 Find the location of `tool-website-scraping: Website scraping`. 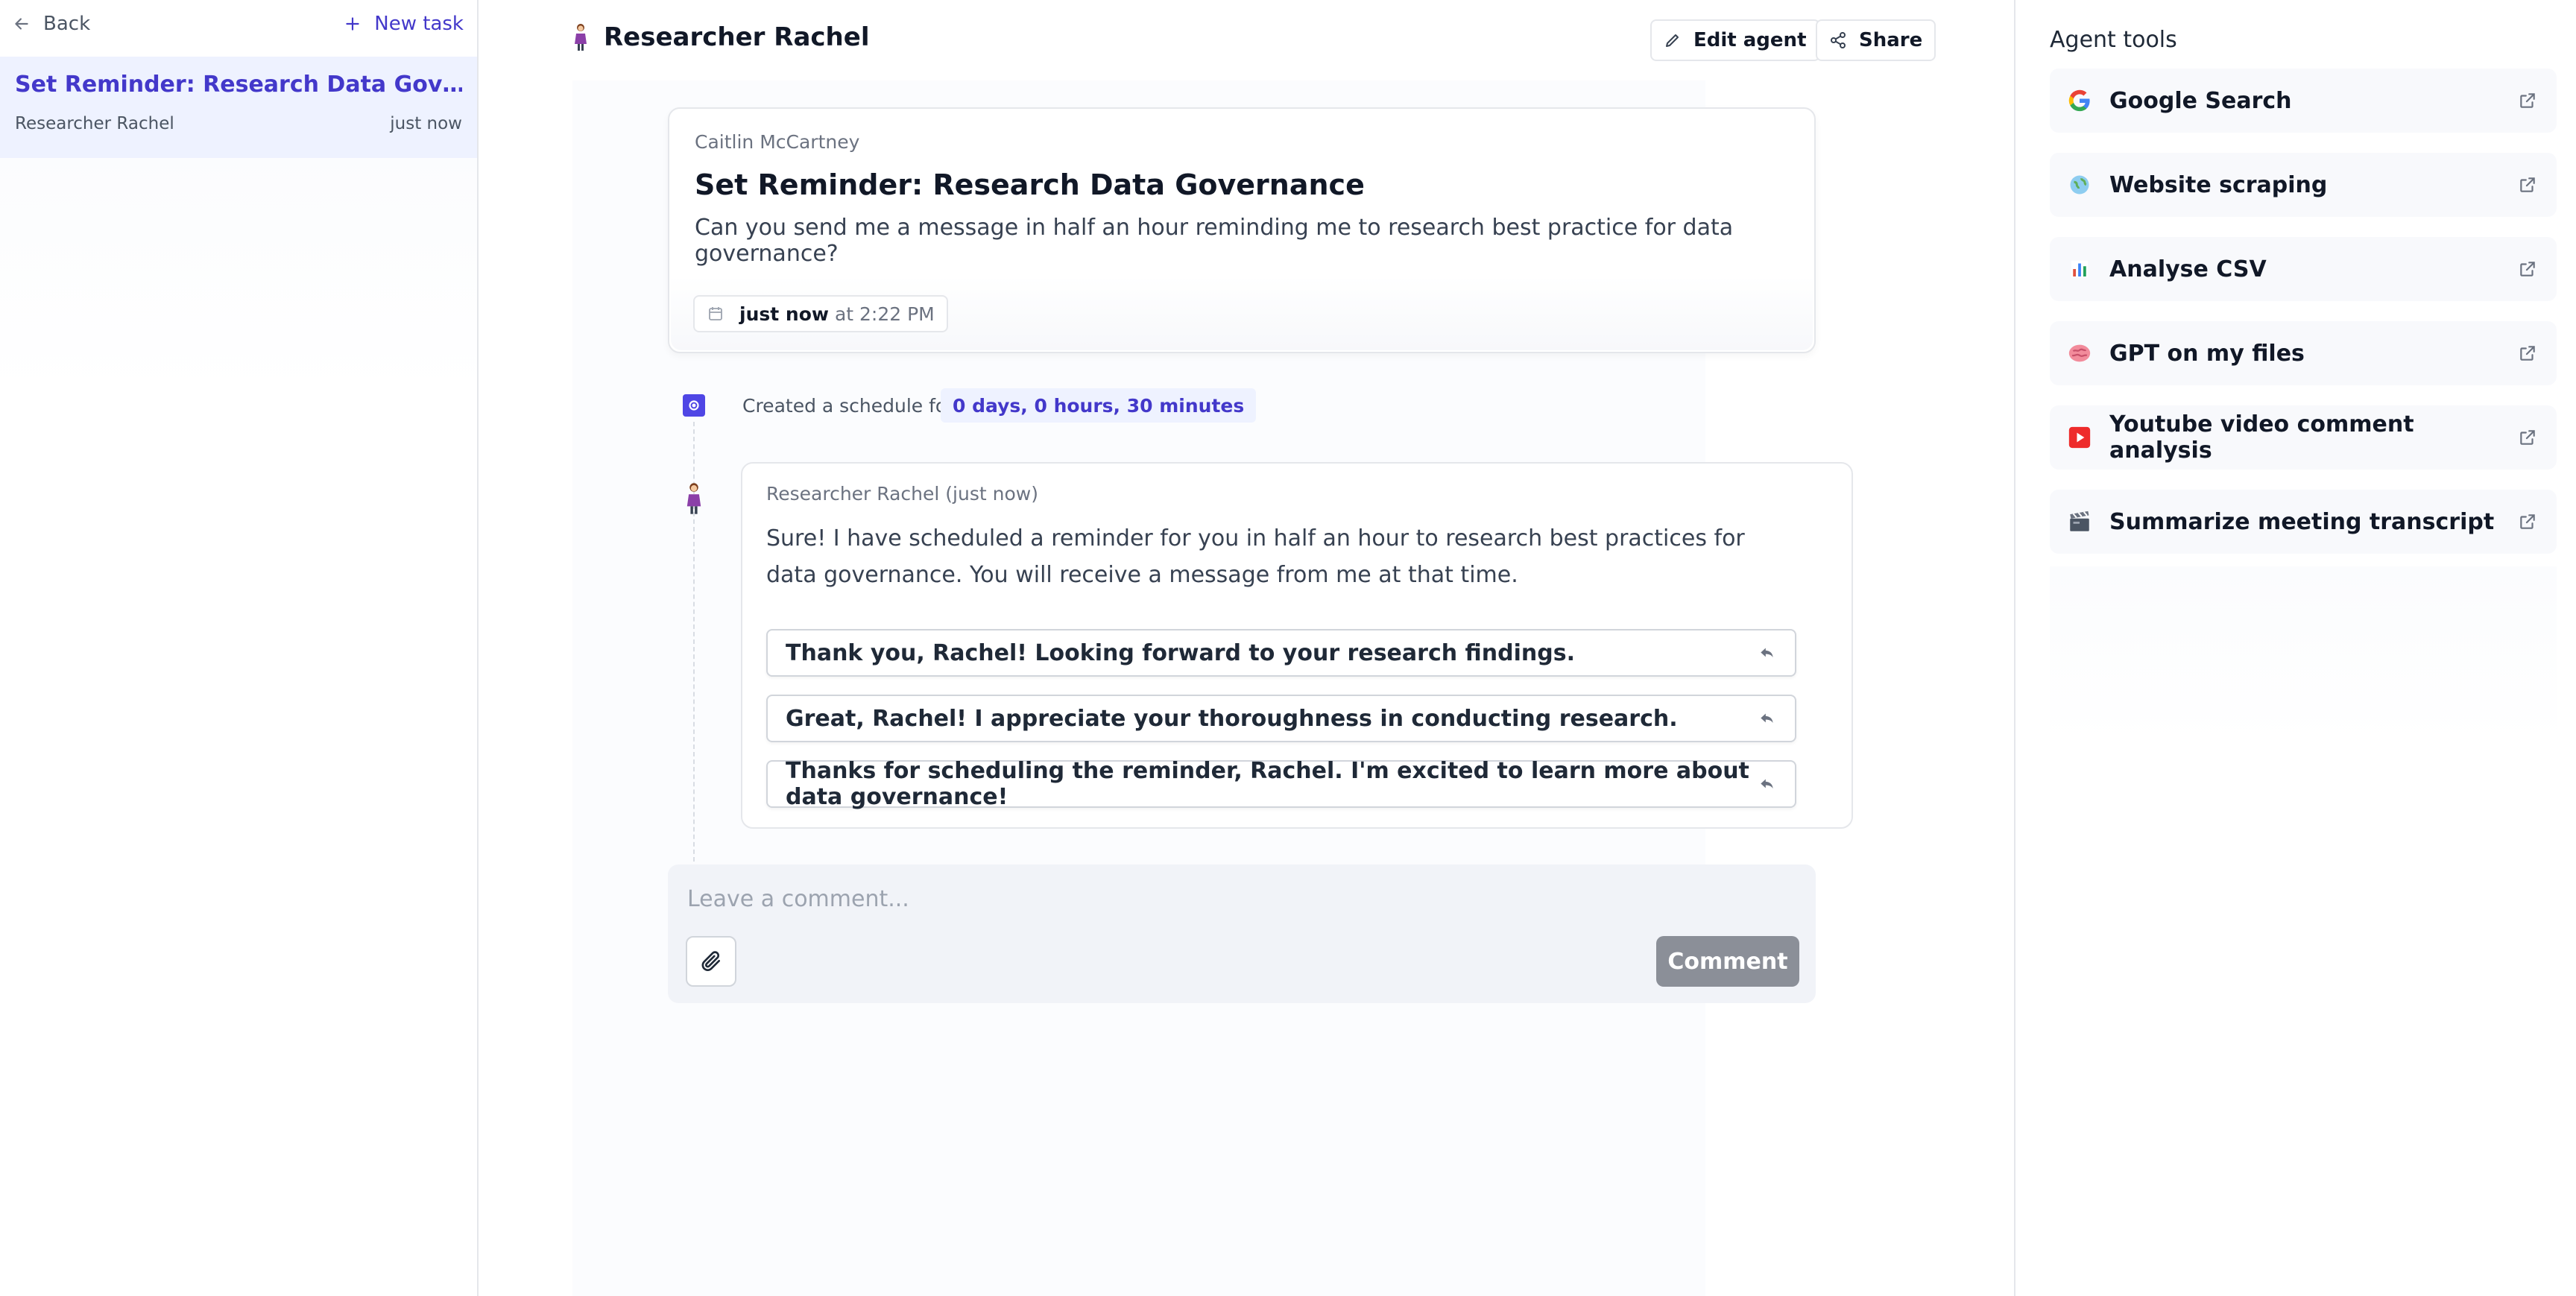

tool-website-scraping: Website scraping is located at coordinates (2303, 185).